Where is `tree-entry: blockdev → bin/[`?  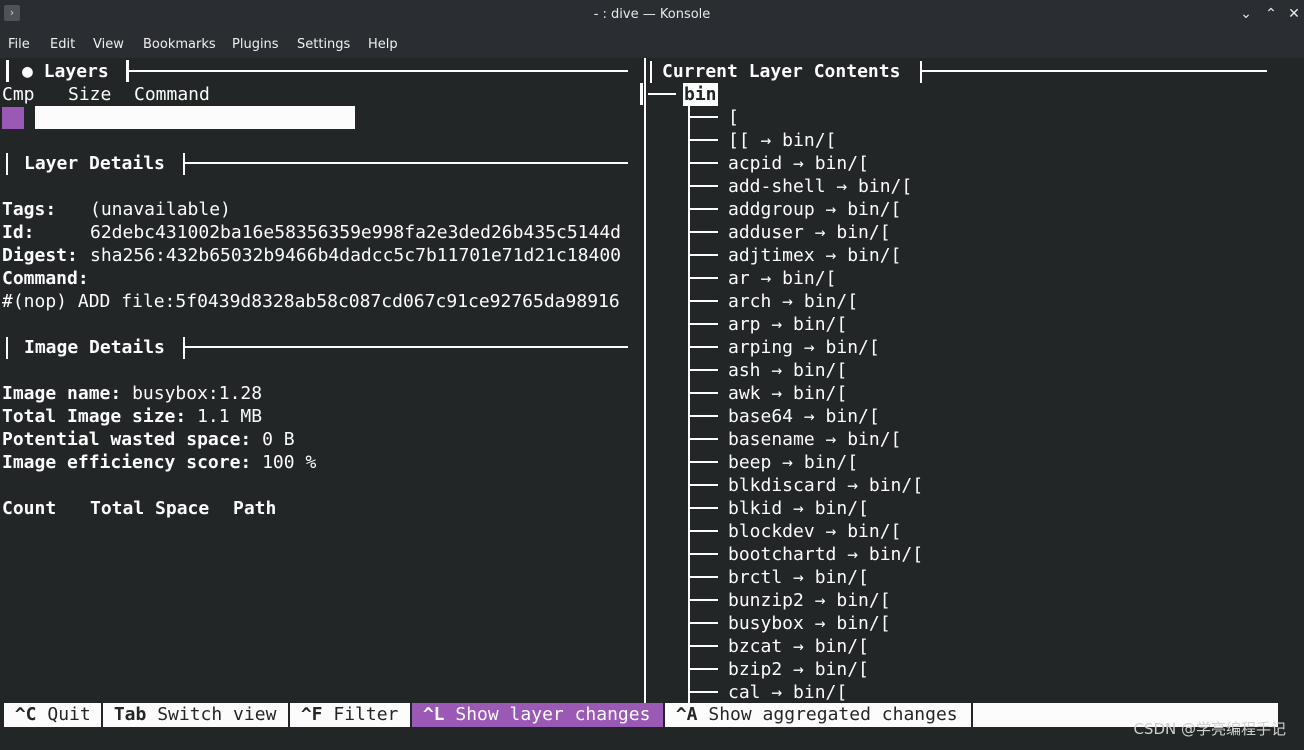
tree-entry: blockdev → bin/[ is located at coordinates (814, 531).